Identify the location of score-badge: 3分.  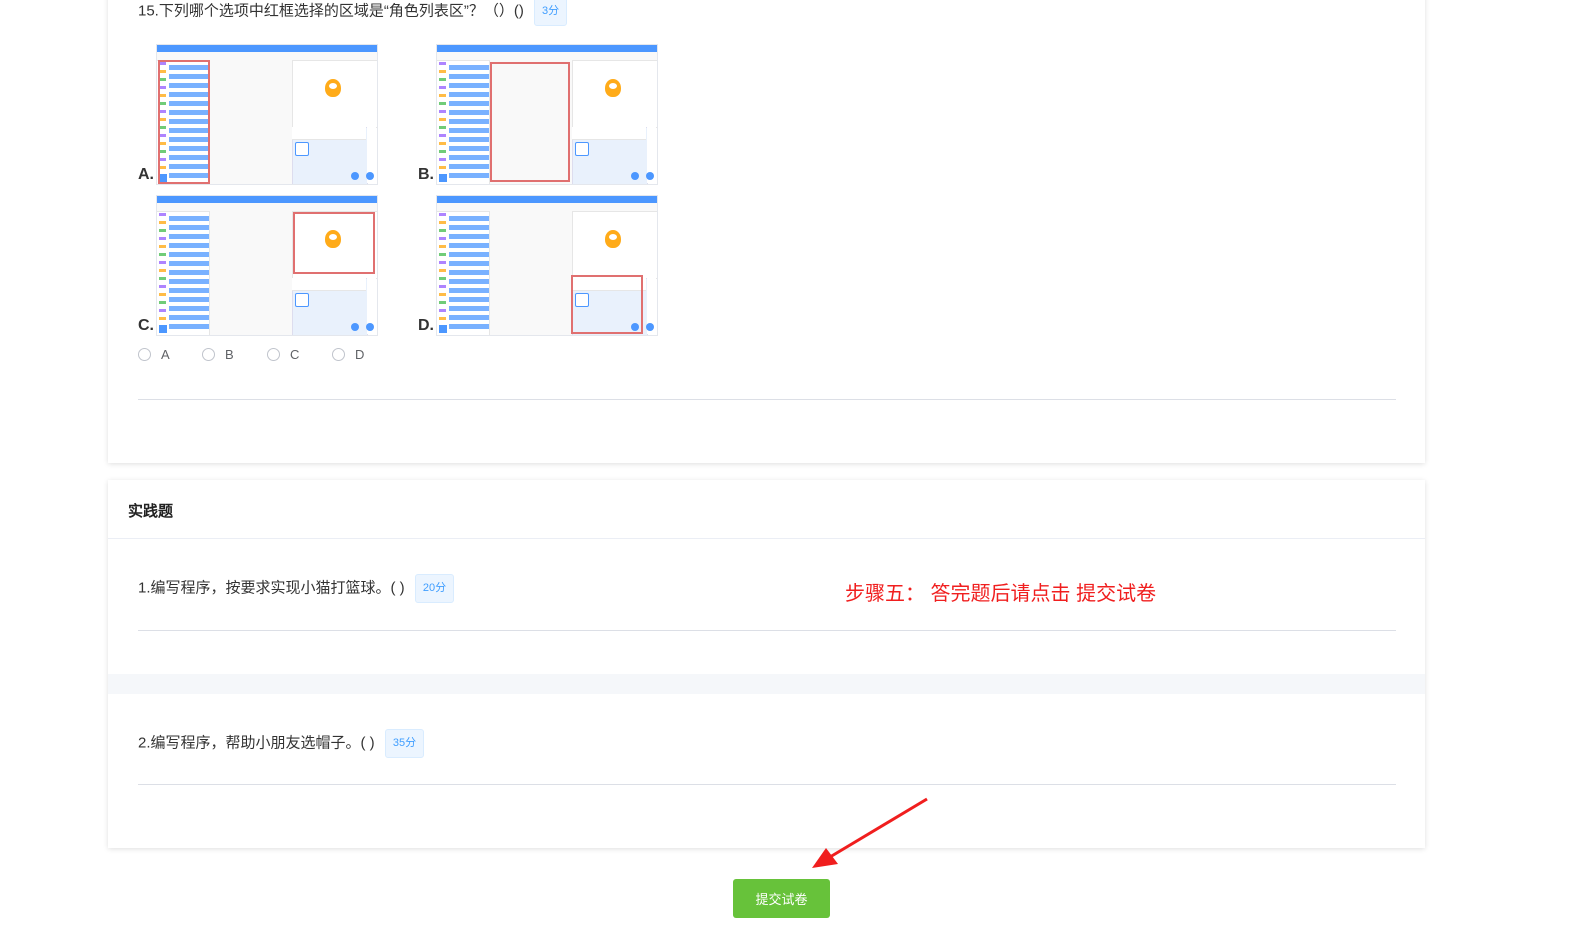
(551, 13).